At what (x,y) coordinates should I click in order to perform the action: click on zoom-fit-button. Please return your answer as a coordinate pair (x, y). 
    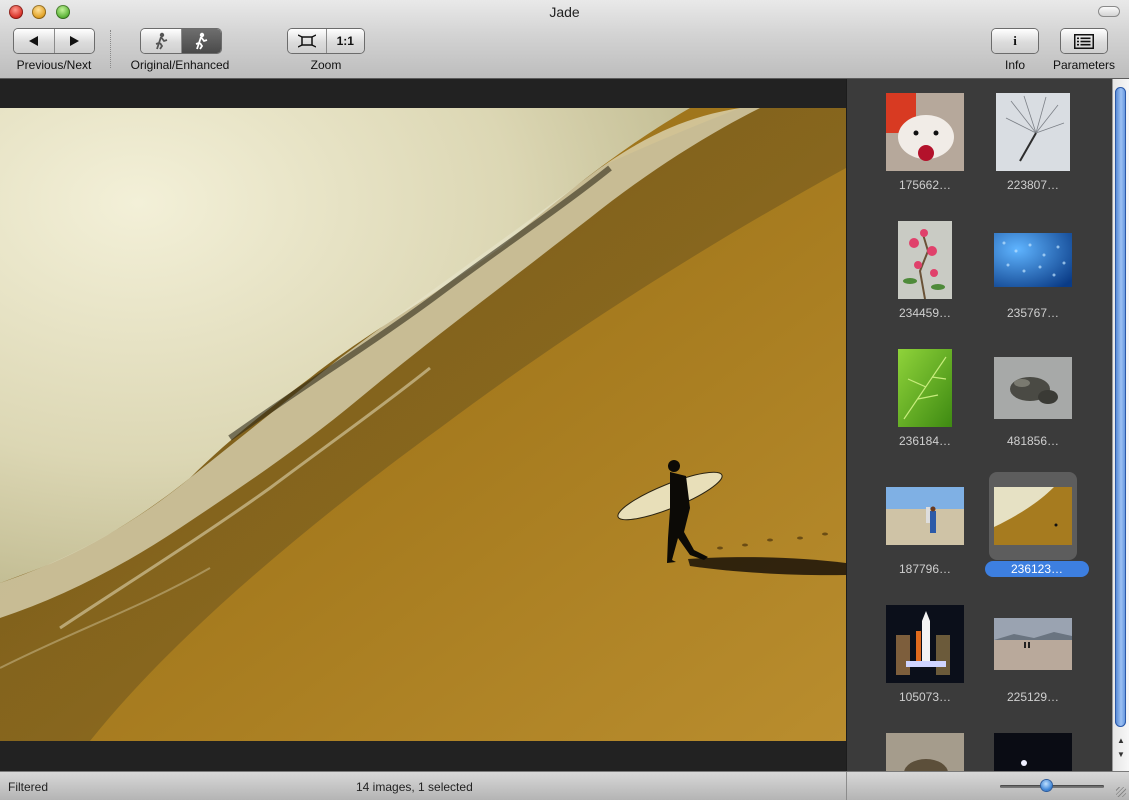
    Looking at the image, I should click on (307, 41).